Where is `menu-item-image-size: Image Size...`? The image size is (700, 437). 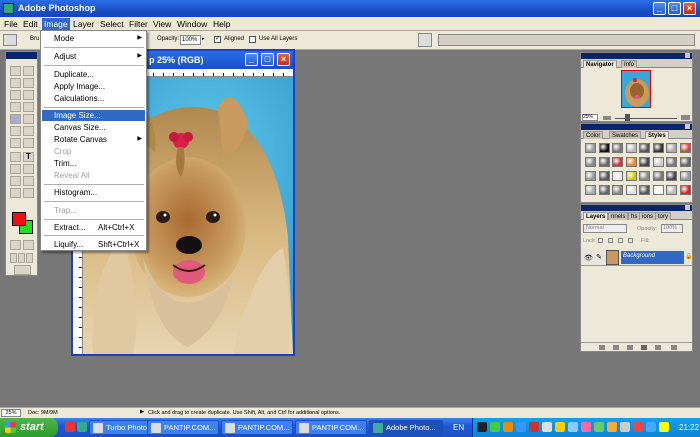 menu-item-image-size: Image Size... is located at coordinates (93, 115).